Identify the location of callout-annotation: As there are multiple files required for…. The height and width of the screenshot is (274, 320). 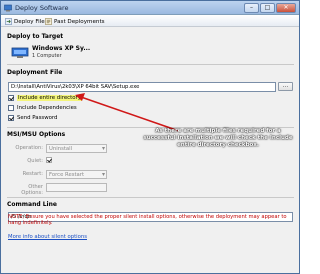
(218, 138).